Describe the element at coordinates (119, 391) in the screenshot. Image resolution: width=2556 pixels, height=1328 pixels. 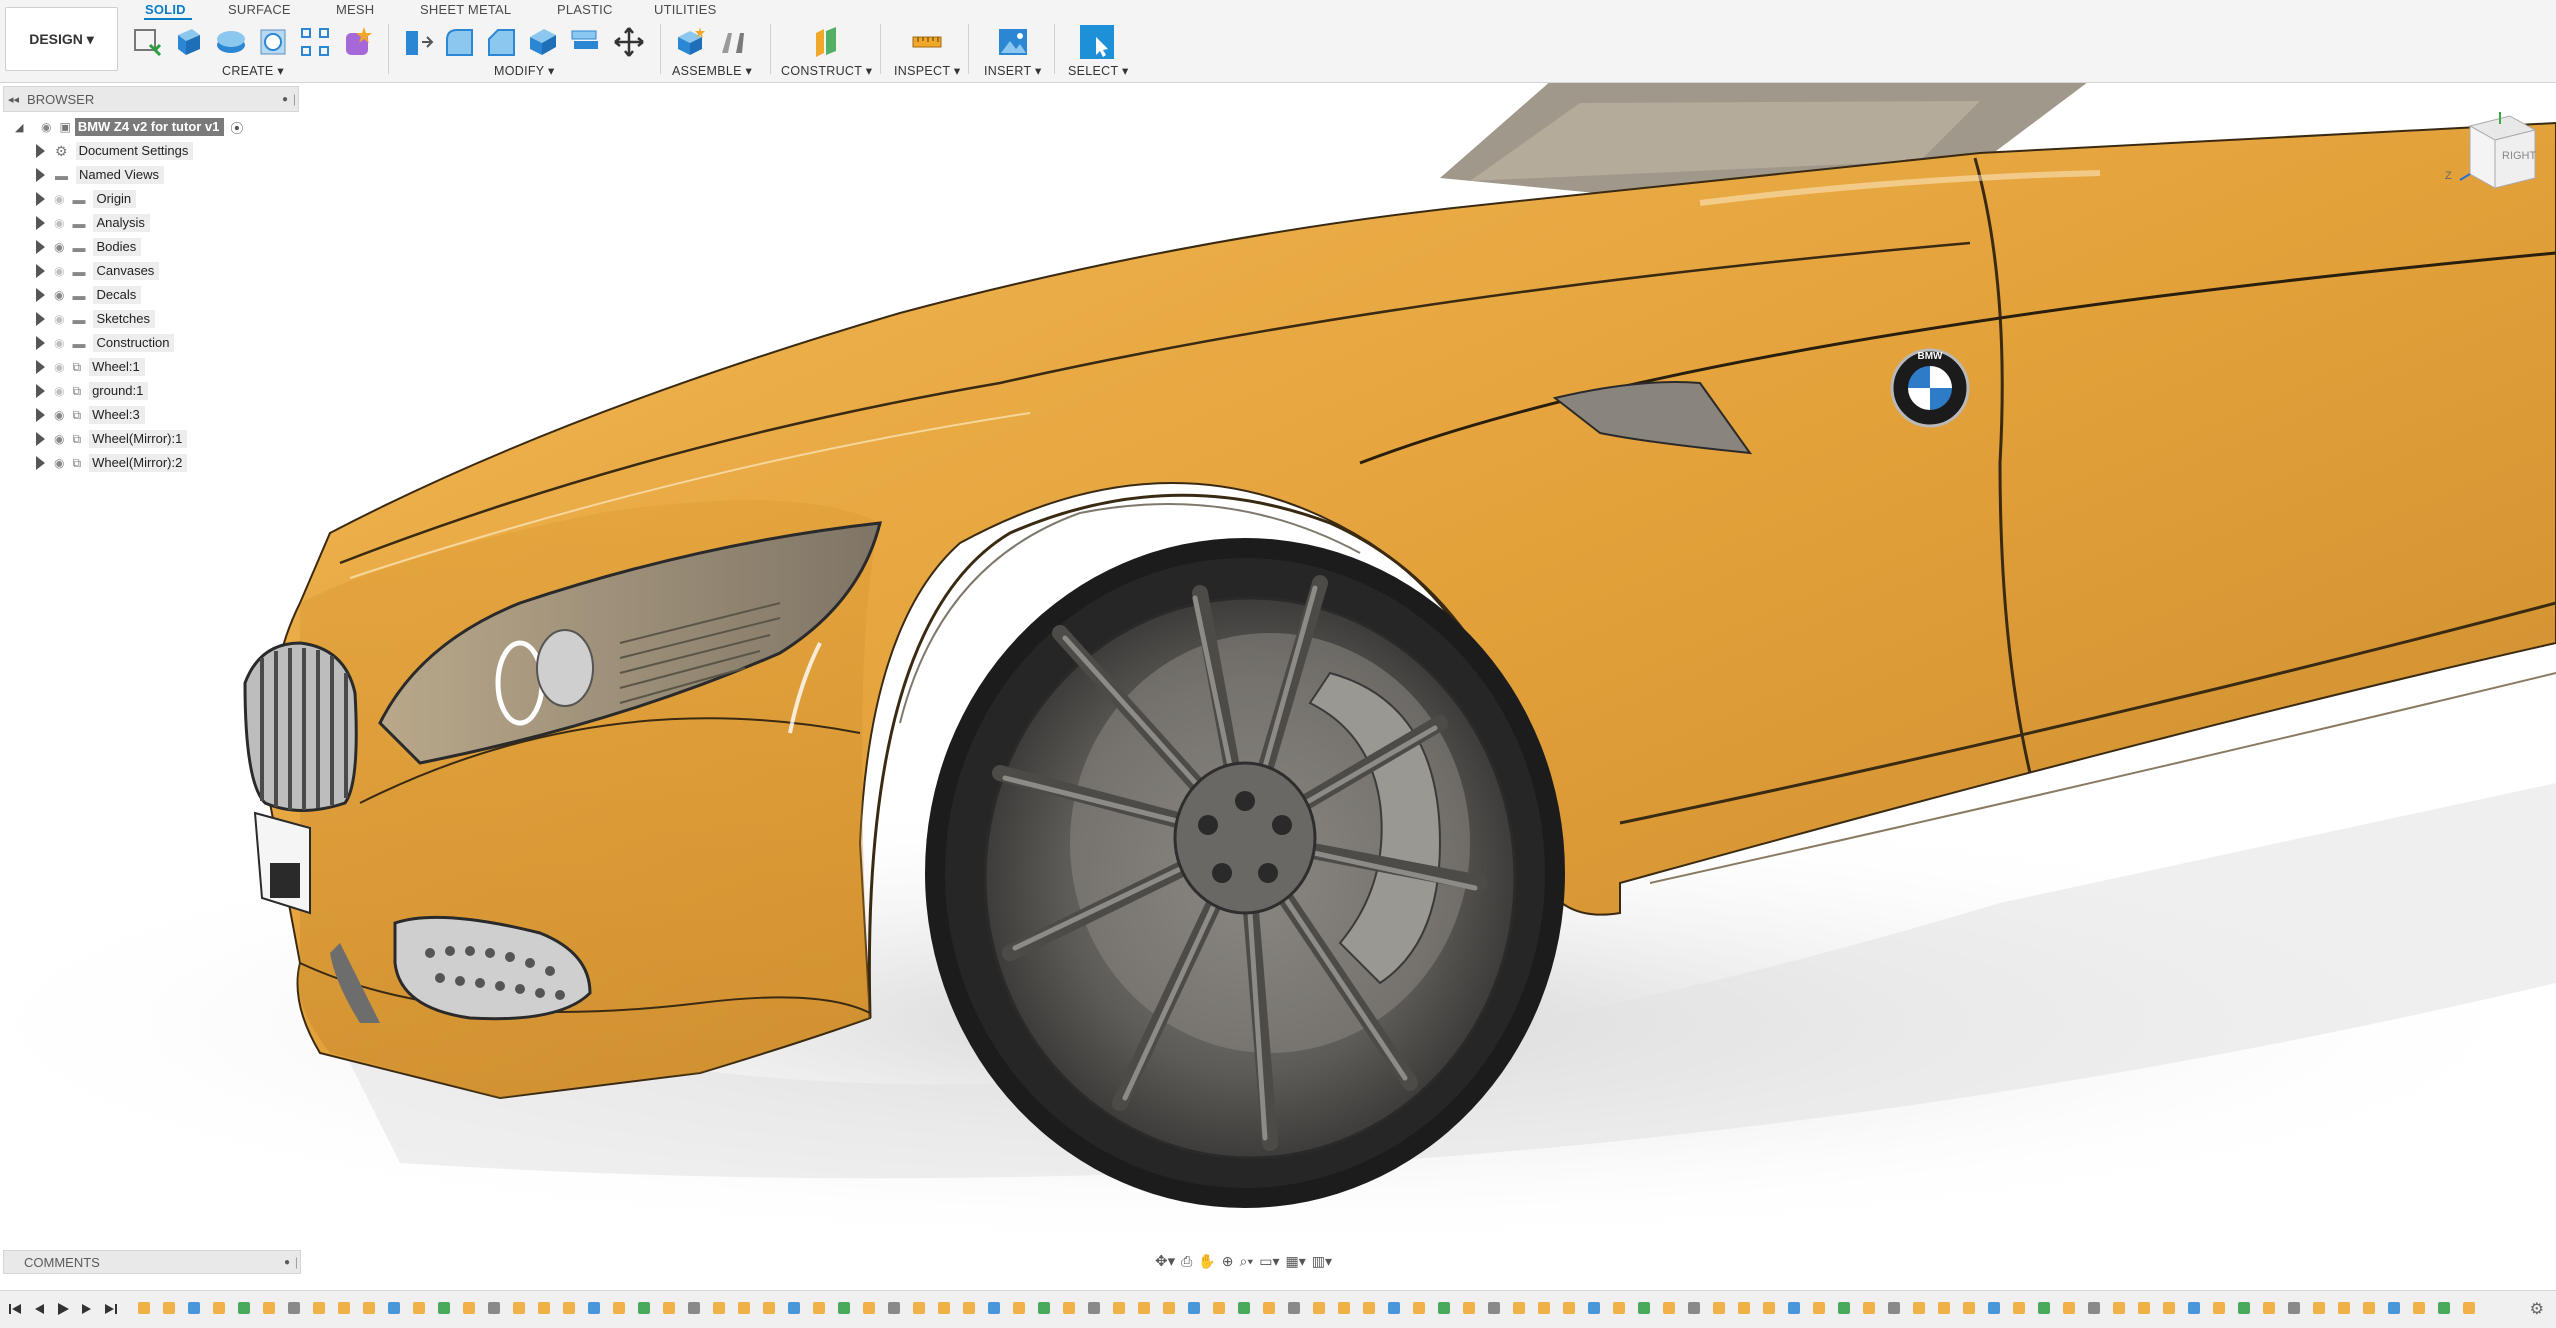
I see `browser-item-label: ground:1` at that location.